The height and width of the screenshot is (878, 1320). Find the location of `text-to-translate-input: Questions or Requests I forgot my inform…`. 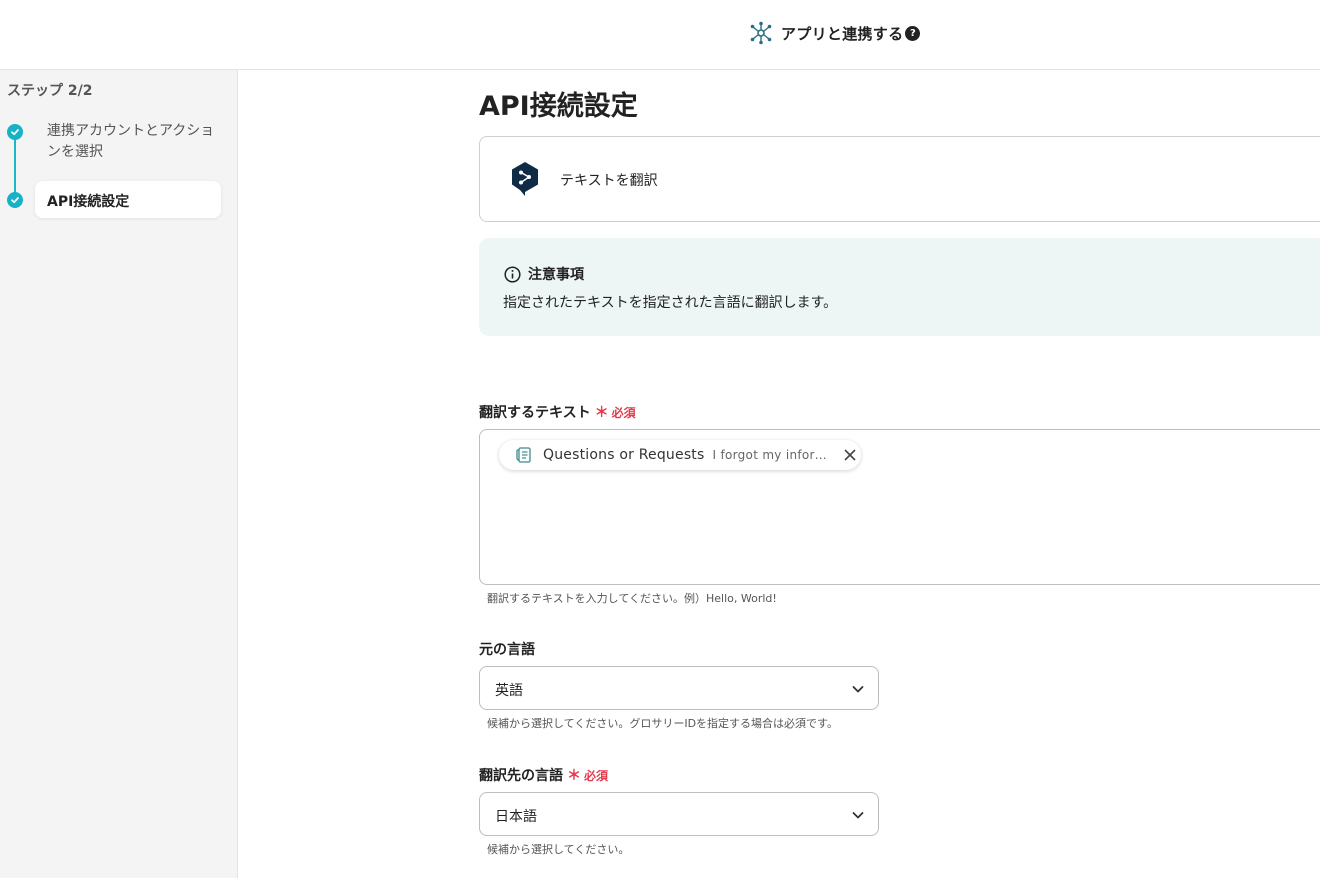

text-to-translate-input: Questions or Requests I forgot my inform… is located at coordinates (899, 507).